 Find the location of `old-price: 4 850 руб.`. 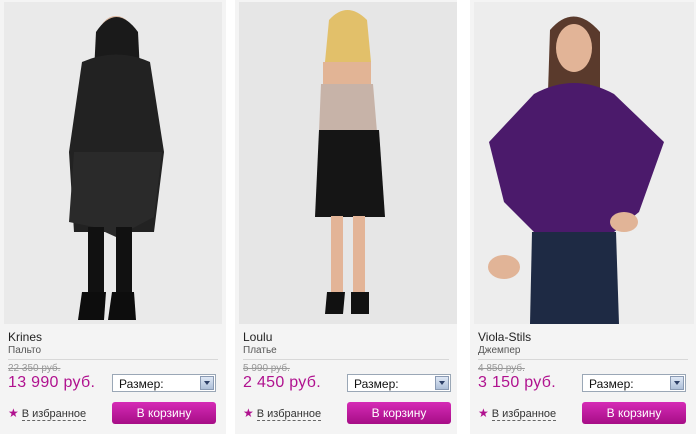

old-price: 4 850 руб. is located at coordinates (501, 368).